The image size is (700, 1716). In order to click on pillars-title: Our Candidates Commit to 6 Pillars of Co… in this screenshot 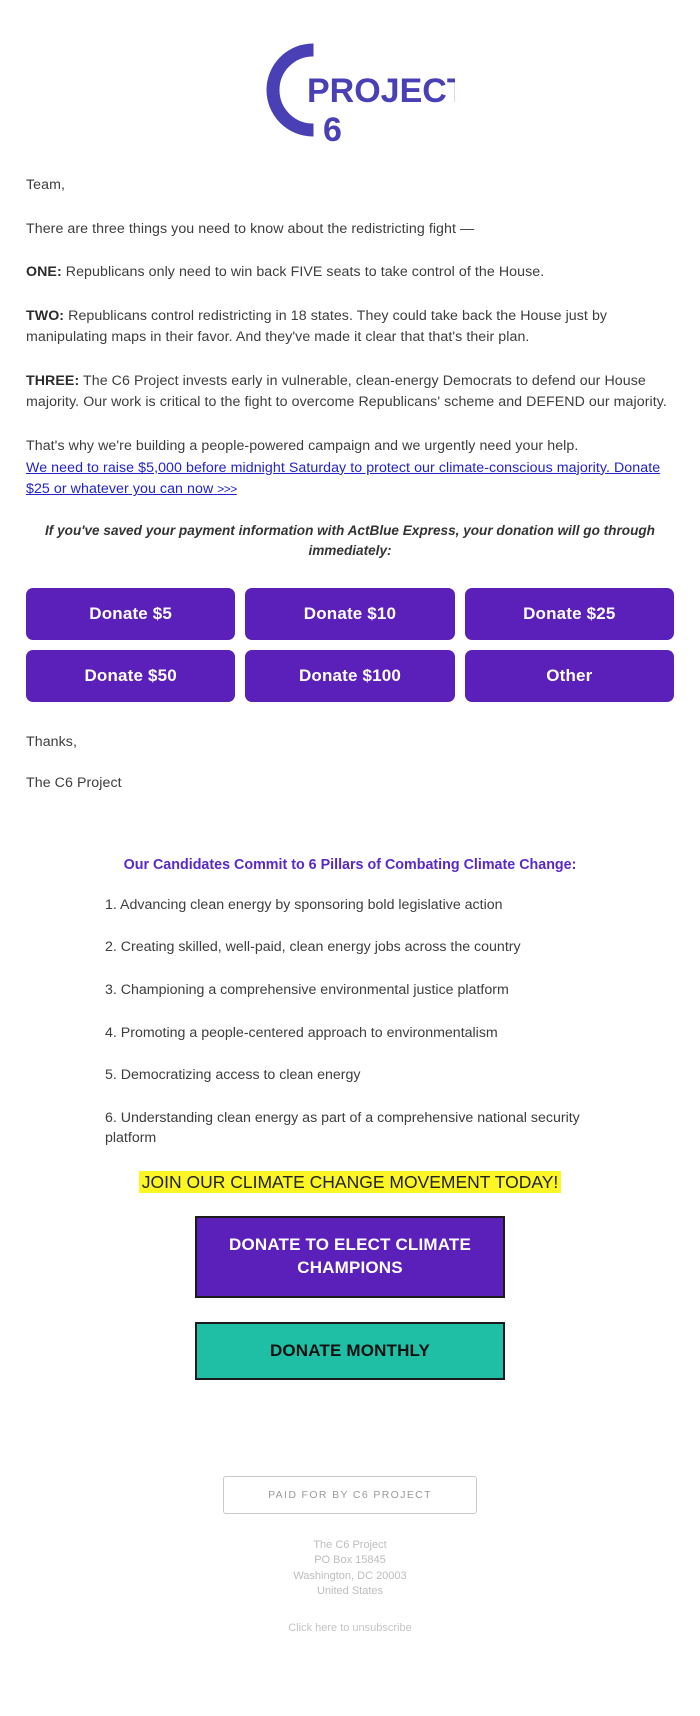, I will do `click(350, 864)`.